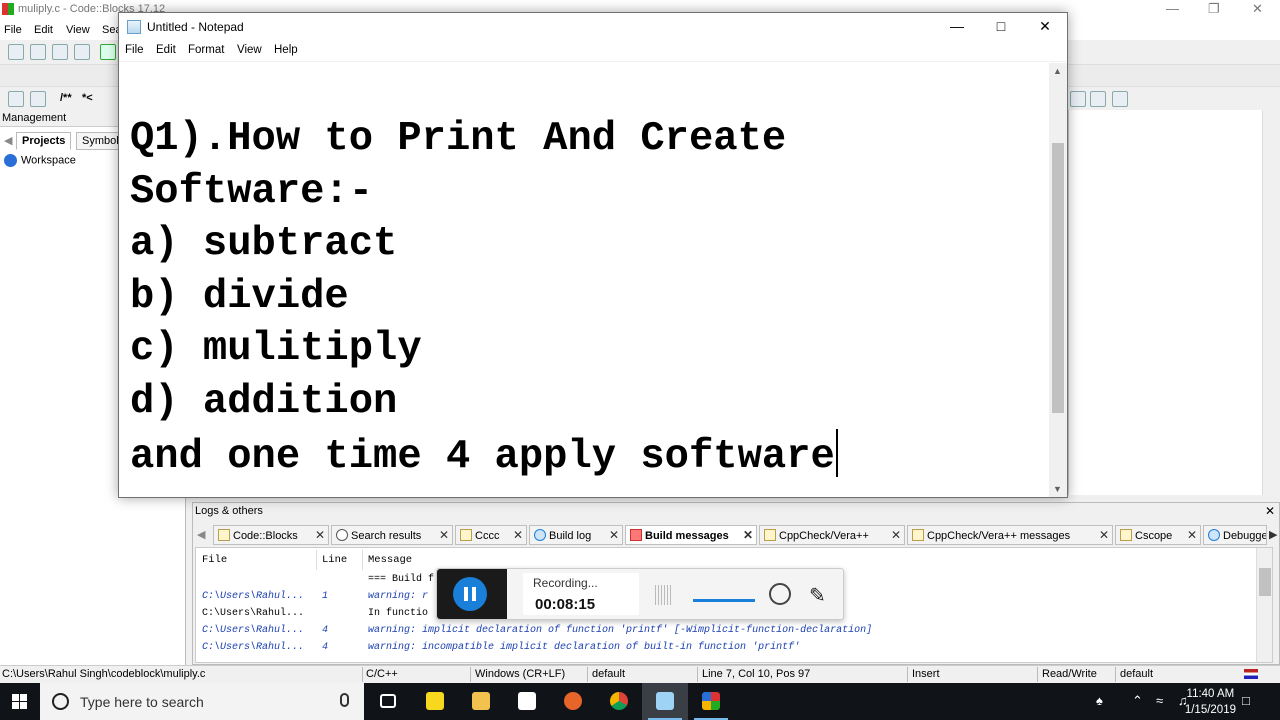 The width and height of the screenshot is (1280, 720). I want to click on notepad-titlebar: Untitled - Notepad — □ ✕, so click(593, 27).